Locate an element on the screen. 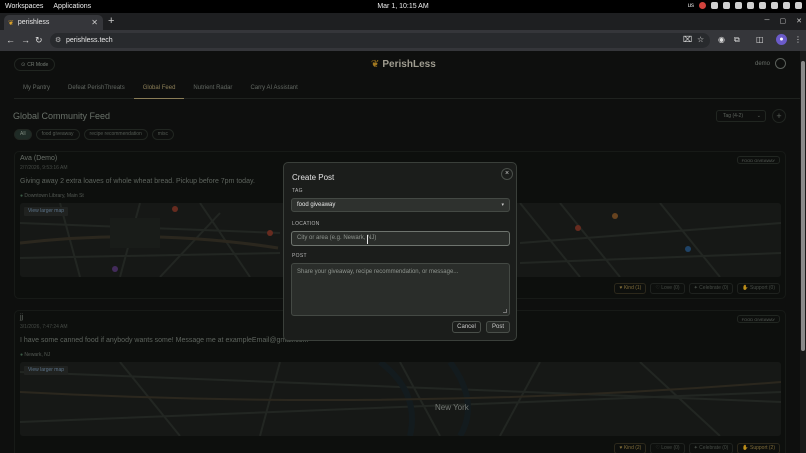 The height and width of the screenshot is (453, 806). keyboard-layout: us is located at coordinates (691, 6).